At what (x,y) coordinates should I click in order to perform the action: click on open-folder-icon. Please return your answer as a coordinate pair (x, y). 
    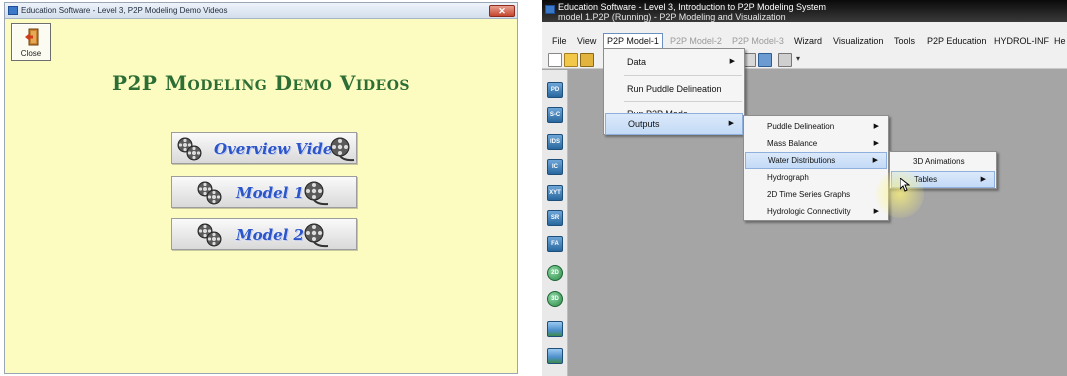
    Looking at the image, I should click on (571, 60).